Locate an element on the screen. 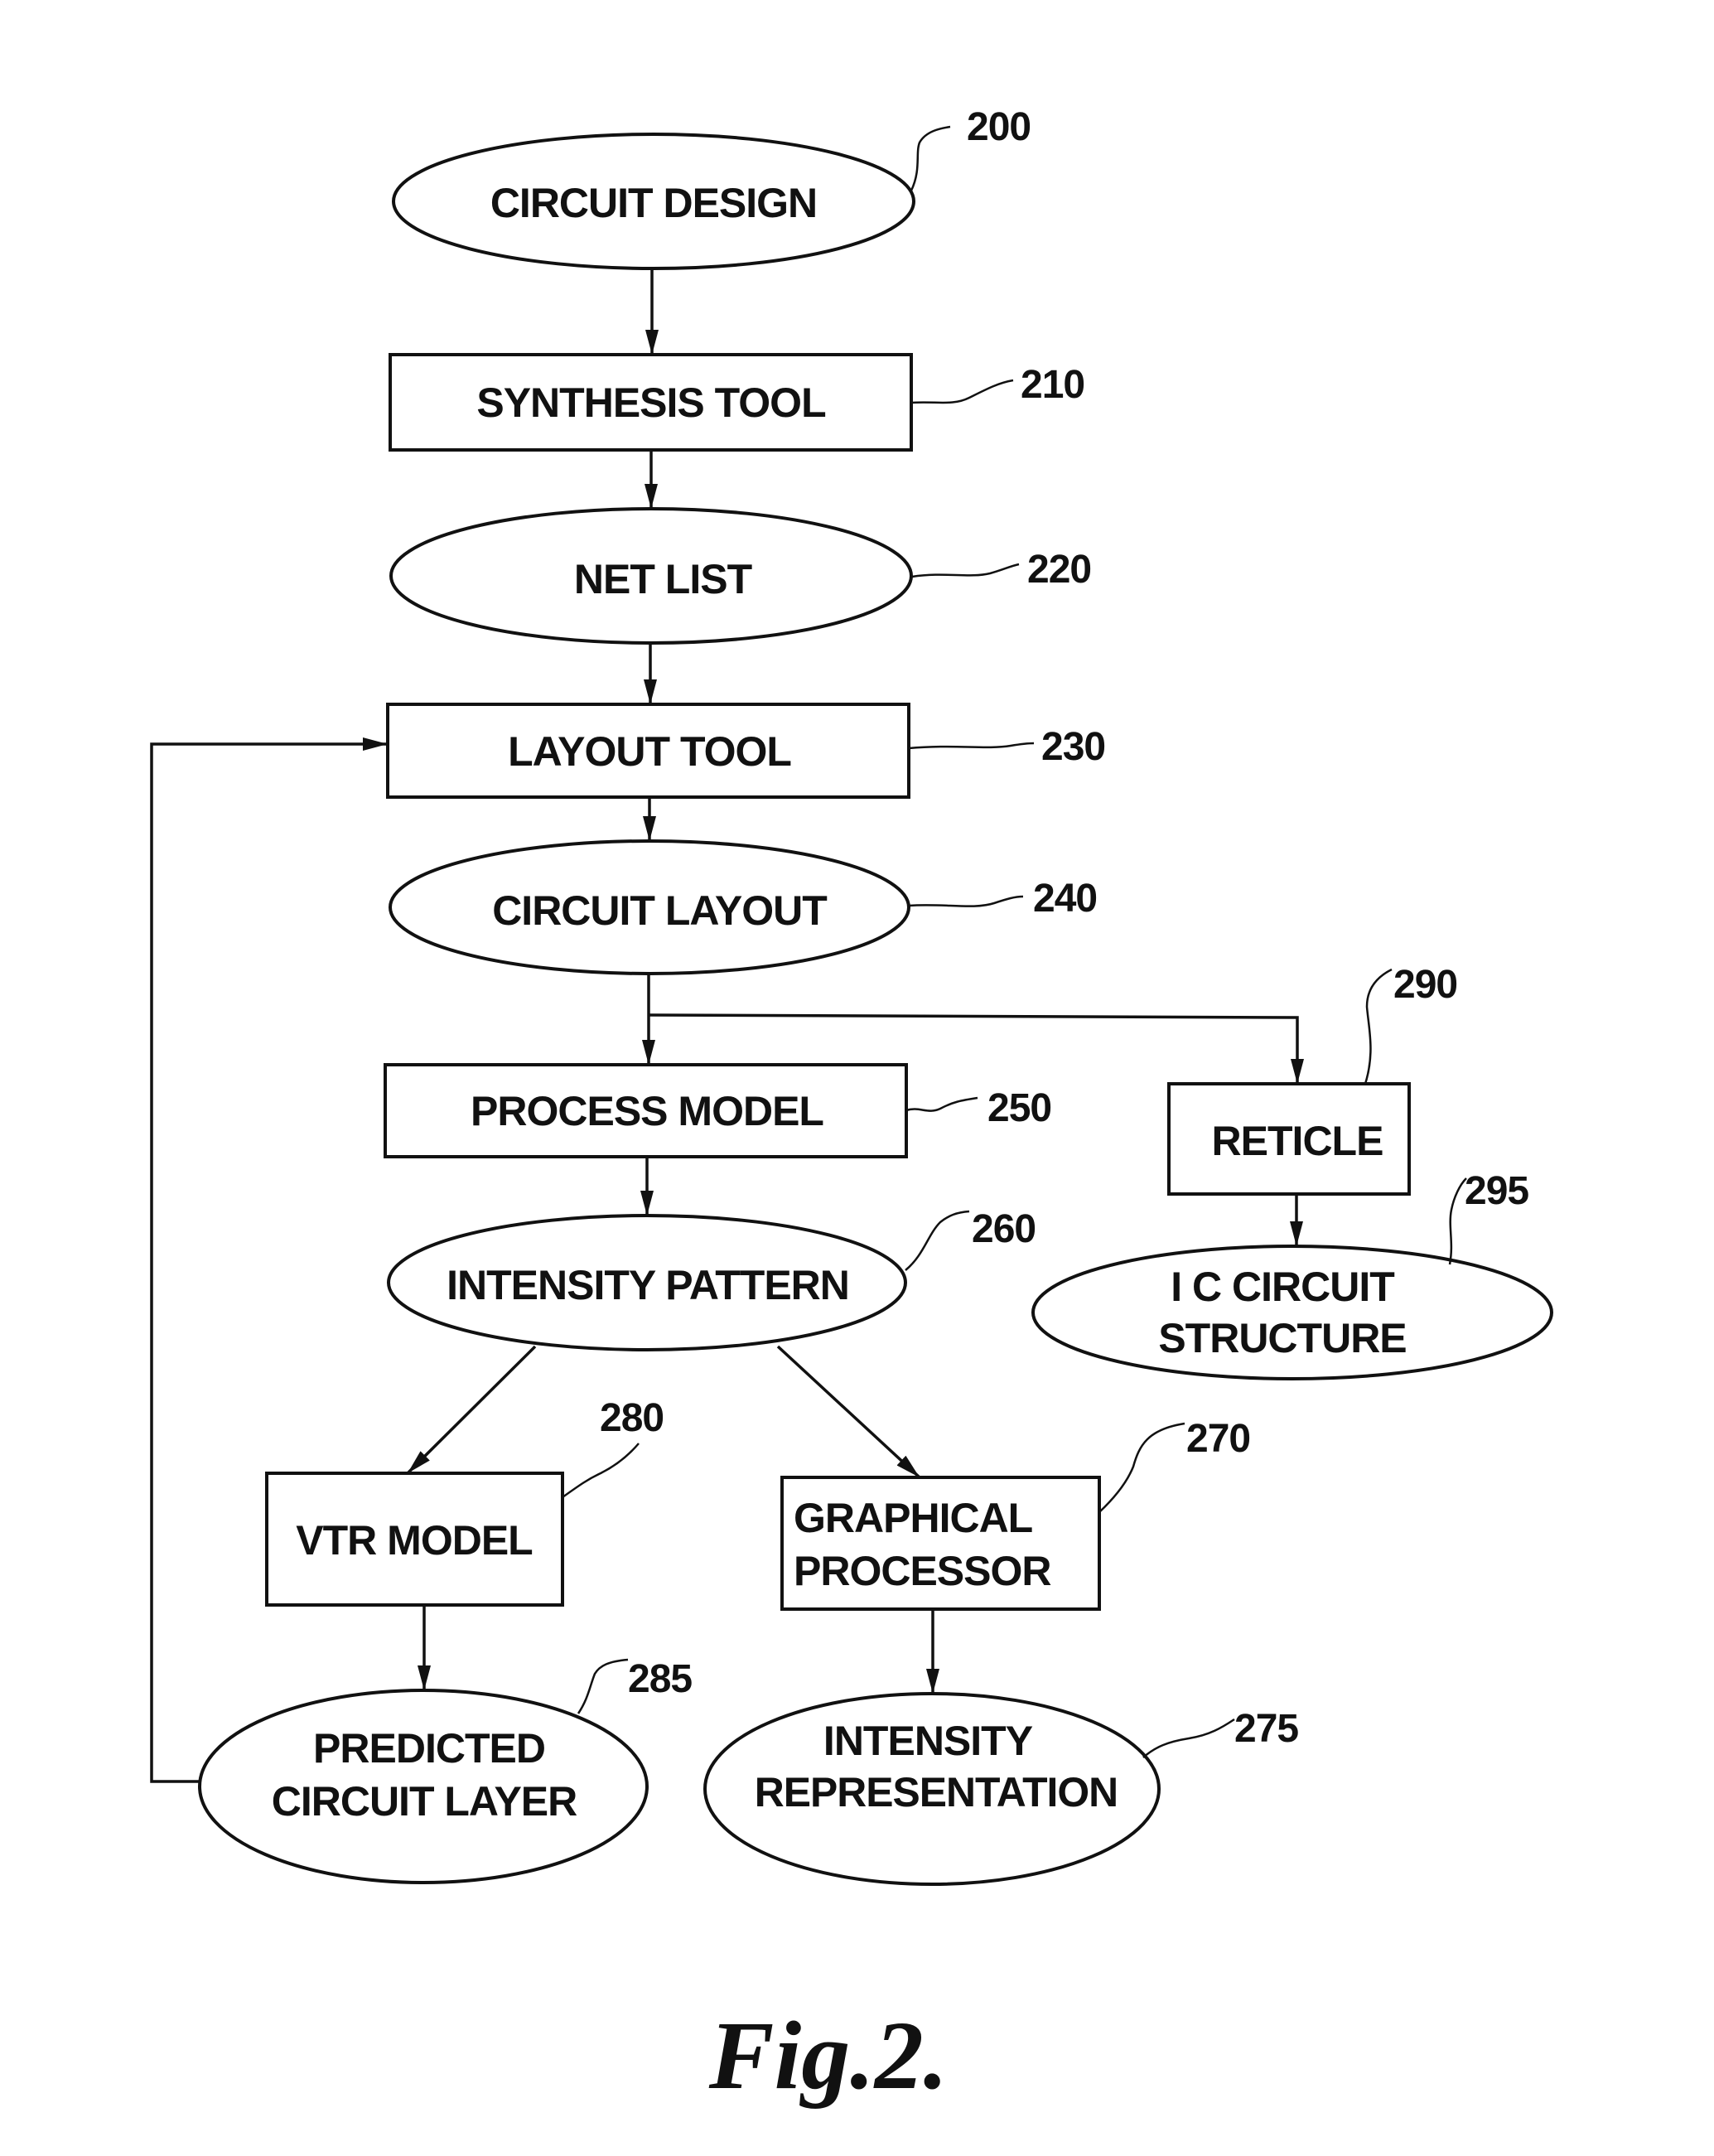 This screenshot has height=2156, width=1714. ref-label-200: 200 is located at coordinates (999, 127).